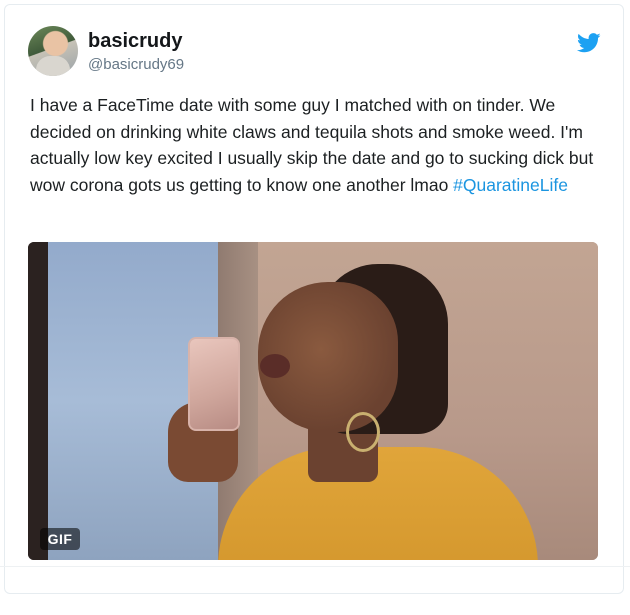 The height and width of the screenshot is (615, 630). I want to click on hashtag-link: #QuaratineLife, so click(510, 185).